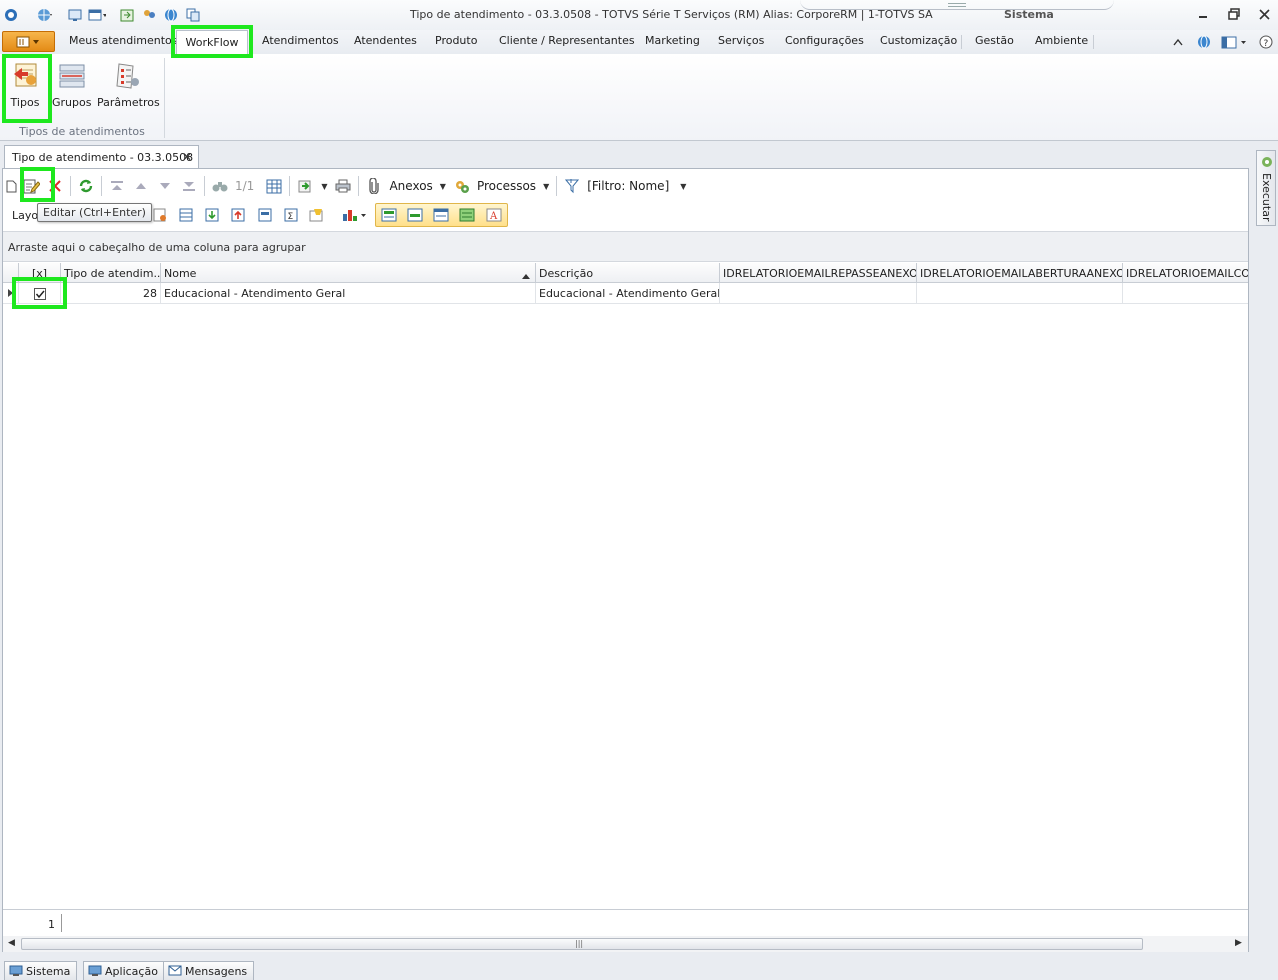 This screenshot has height=980, width=1278. What do you see at coordinates (355, 215) in the screenshot?
I see `chart-dropdown-icon` at bounding box center [355, 215].